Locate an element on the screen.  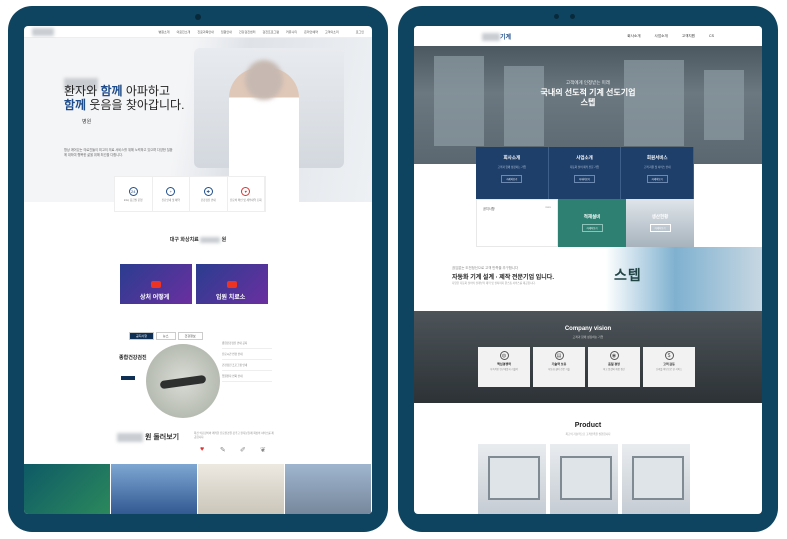
medical-cross-icon: ✚ is located at coordinates (208, 191).